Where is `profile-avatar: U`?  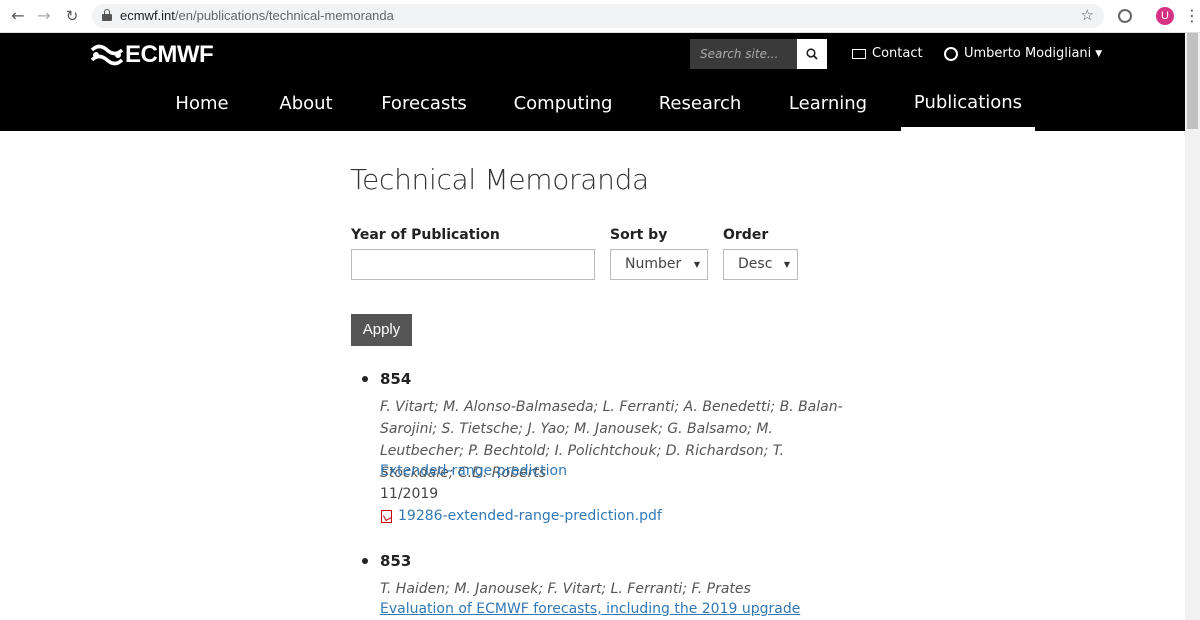 profile-avatar: U is located at coordinates (1165, 16).